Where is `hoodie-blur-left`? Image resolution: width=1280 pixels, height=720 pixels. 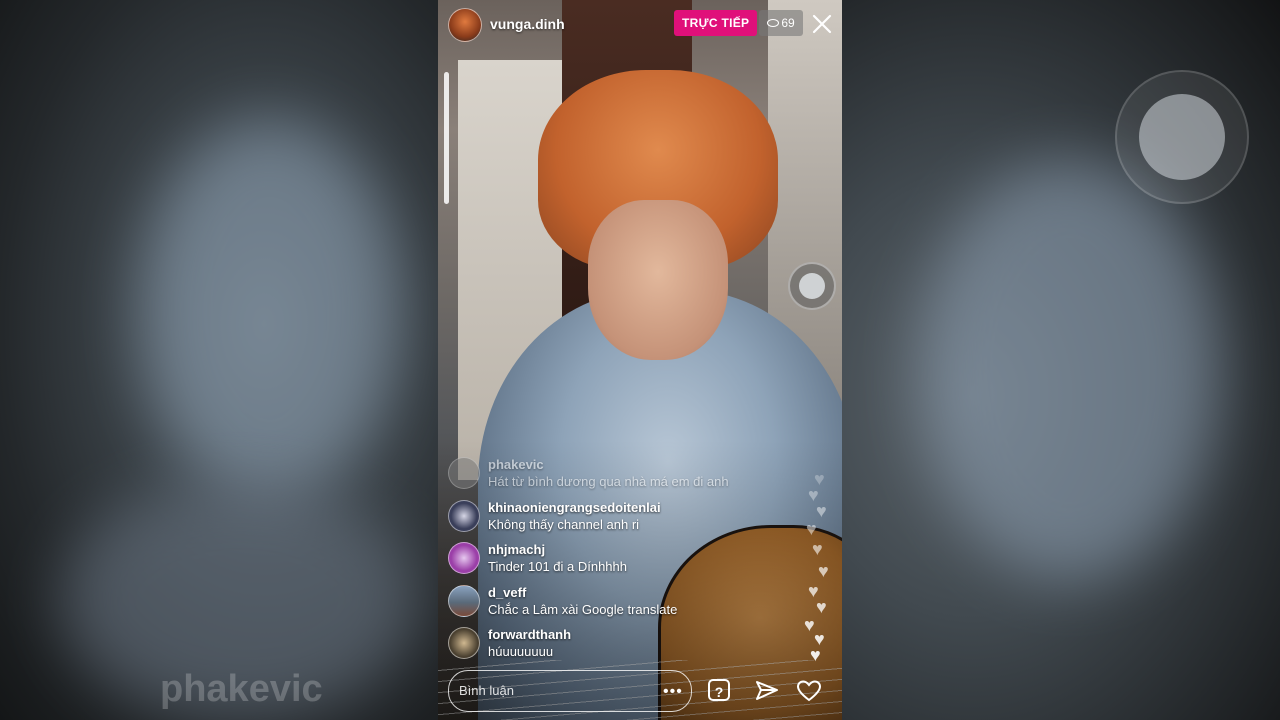 hoodie-blur-left is located at coordinates (270, 310).